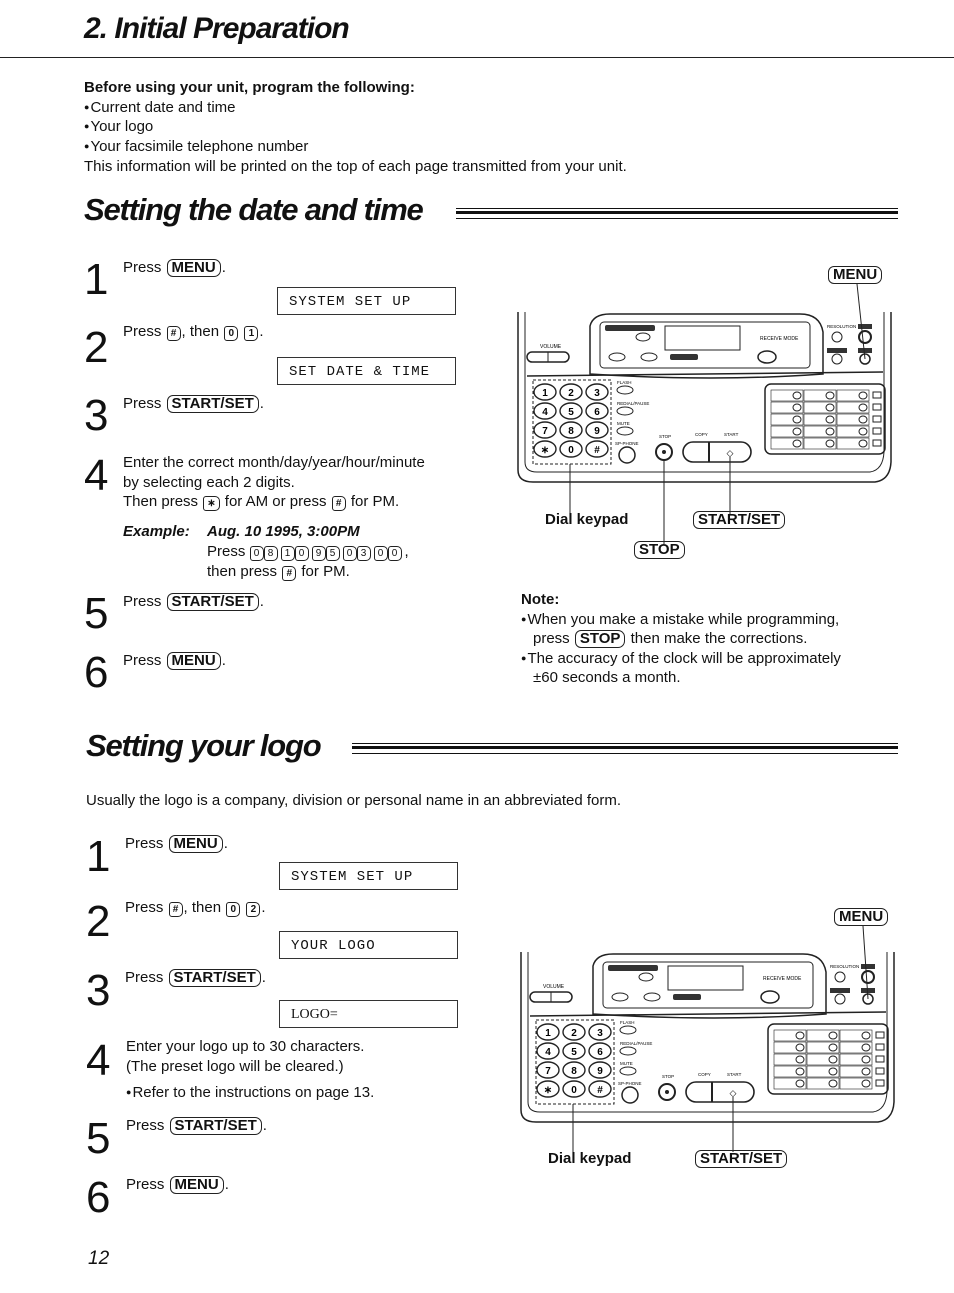 Image resolution: width=954 pixels, height=1293 pixels. I want to click on step-text: ,, so click(406, 551).